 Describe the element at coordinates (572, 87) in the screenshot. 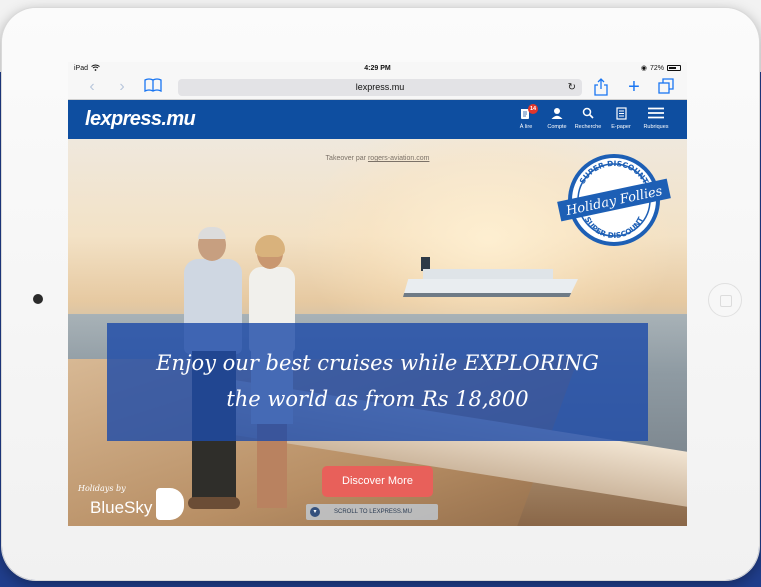

I see `reload-icon: ↻` at that location.